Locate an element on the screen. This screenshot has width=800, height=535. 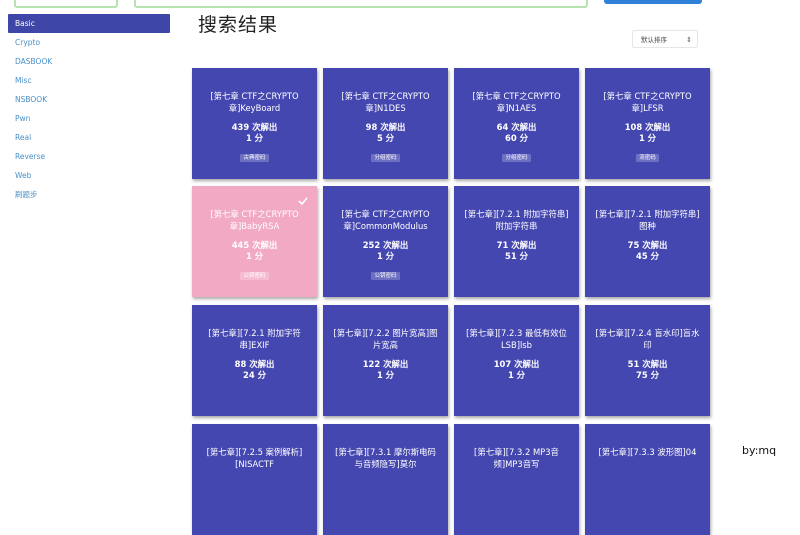
challenge-card: [第七章][7.2.1 附加字符串]图种 75 次解出 45 分 is located at coordinates (647, 241).